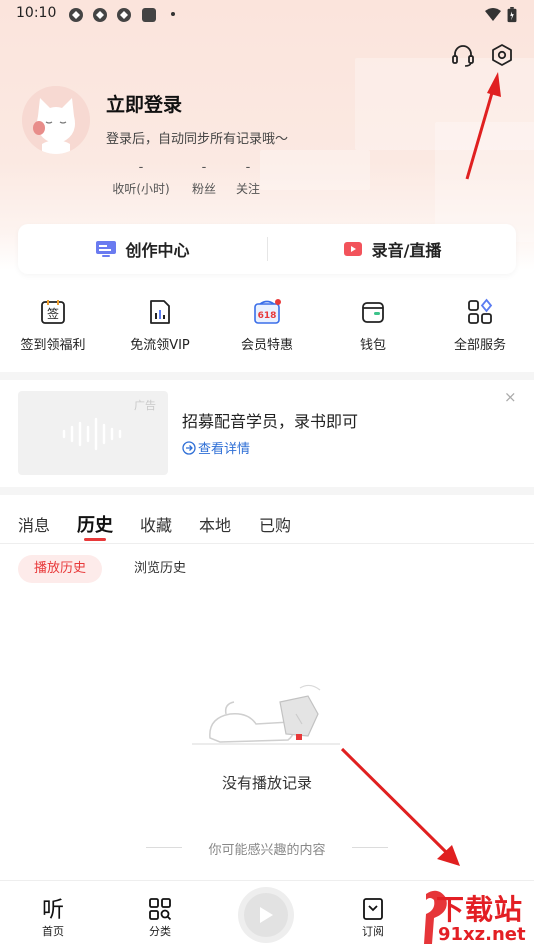 Image resolution: width=534 pixels, height=950 pixels. What do you see at coordinates (480, 909) in the screenshot?
I see `watermark-title: 下载站` at bounding box center [480, 909].